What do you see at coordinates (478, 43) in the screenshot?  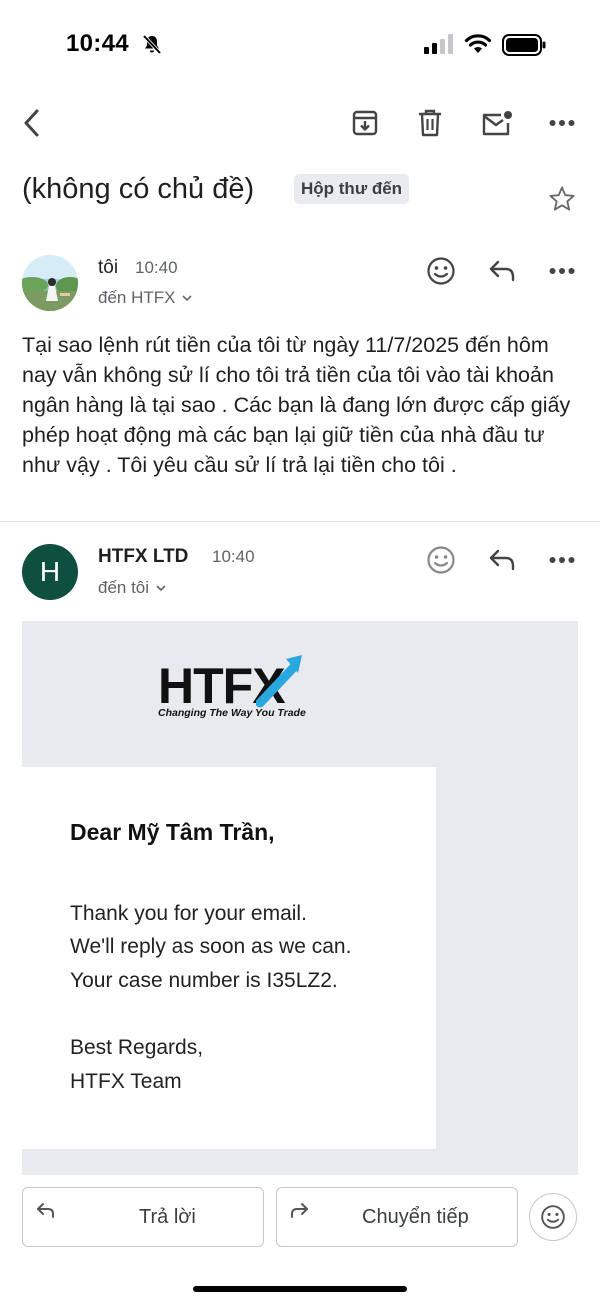 I see `wifi-icon` at bounding box center [478, 43].